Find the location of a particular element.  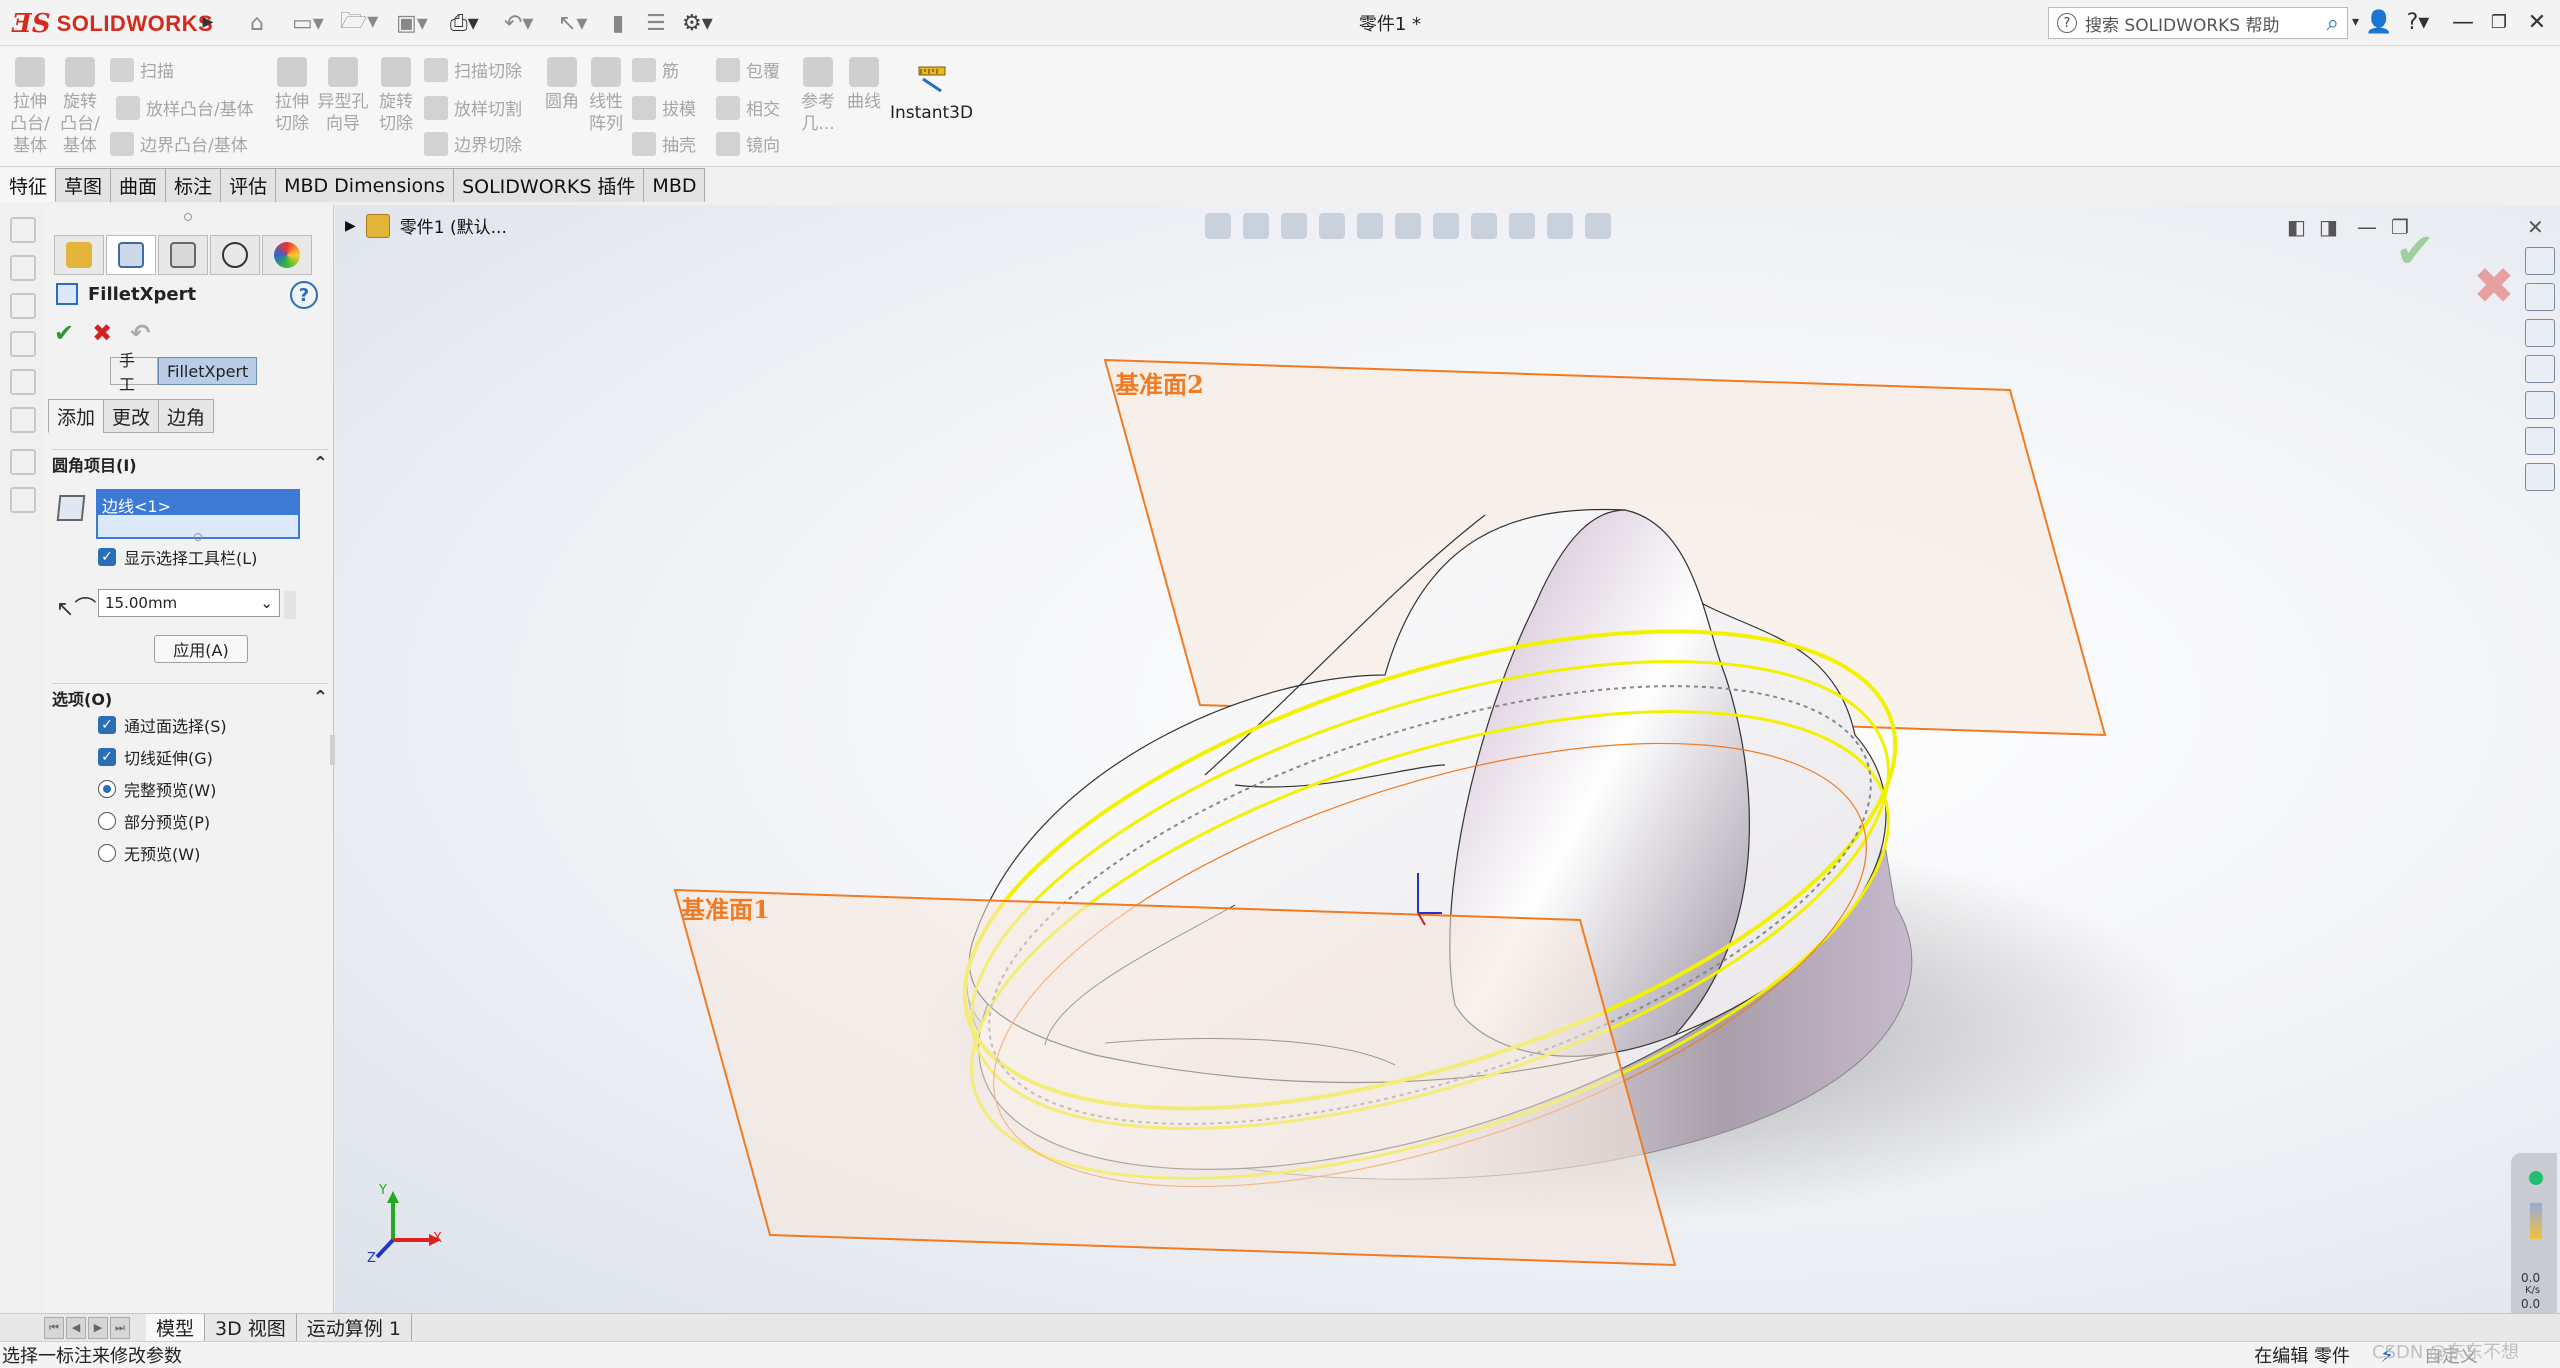

weld-symbol-icon is located at coordinates (23, 344).